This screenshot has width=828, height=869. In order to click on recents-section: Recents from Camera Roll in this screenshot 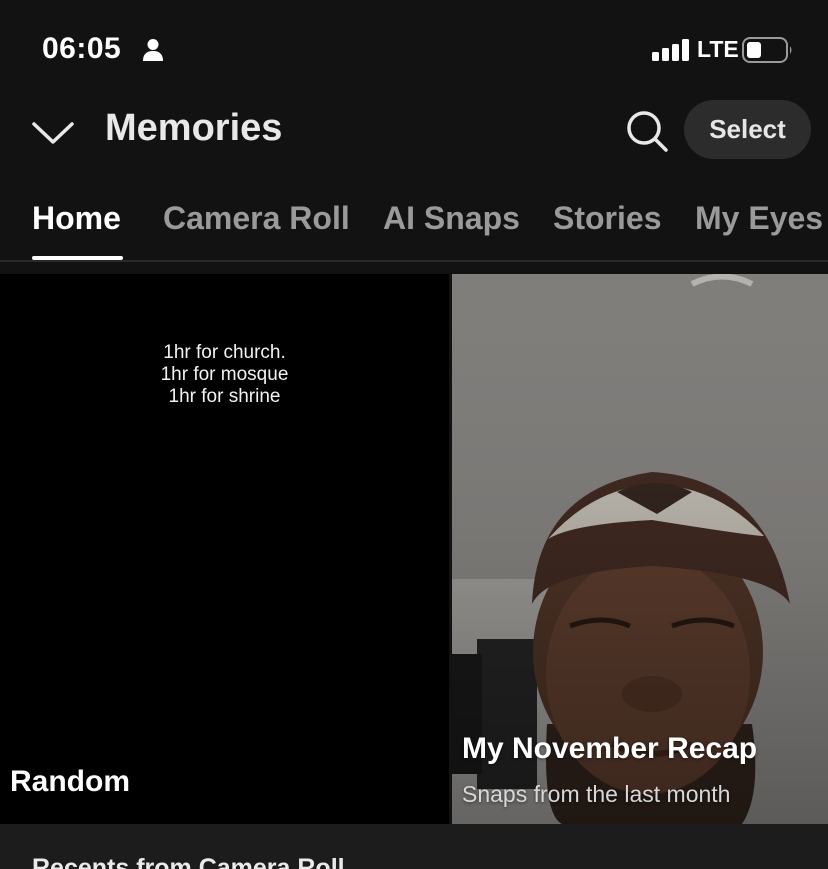, I will do `click(414, 846)`.